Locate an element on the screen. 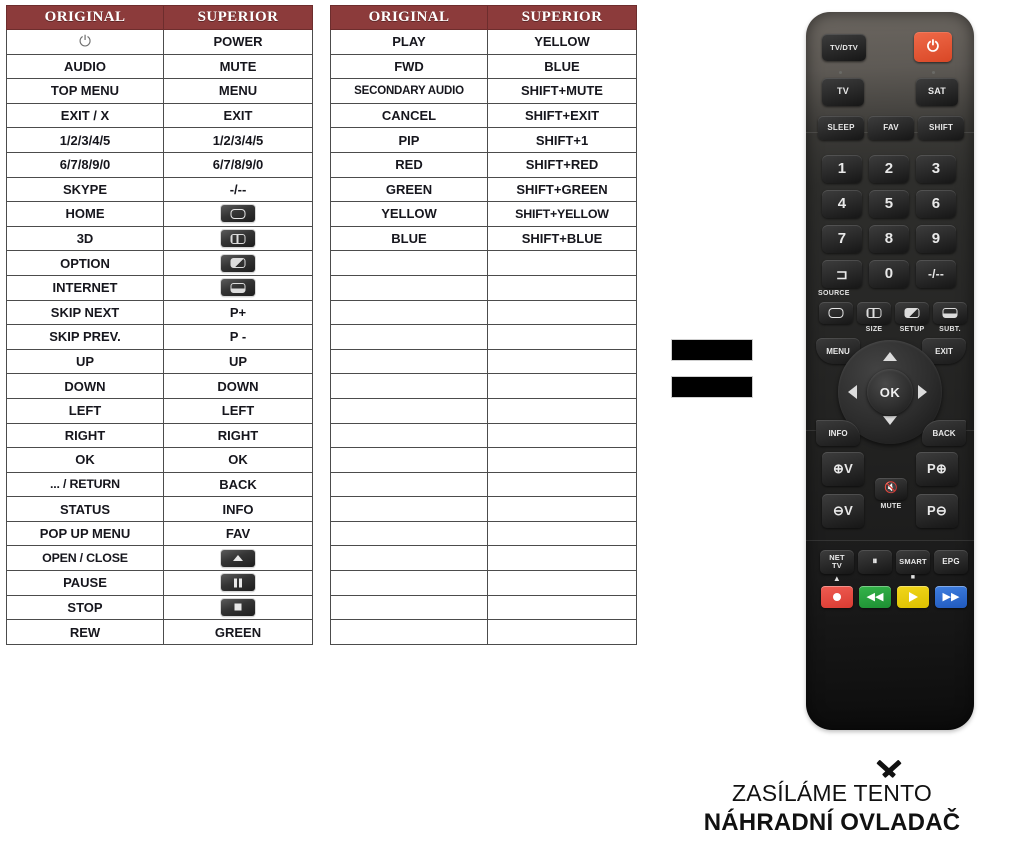 Image resolution: width=1024 pixels, height=843 pixels. cell-original: PAUSE is located at coordinates (85, 583).